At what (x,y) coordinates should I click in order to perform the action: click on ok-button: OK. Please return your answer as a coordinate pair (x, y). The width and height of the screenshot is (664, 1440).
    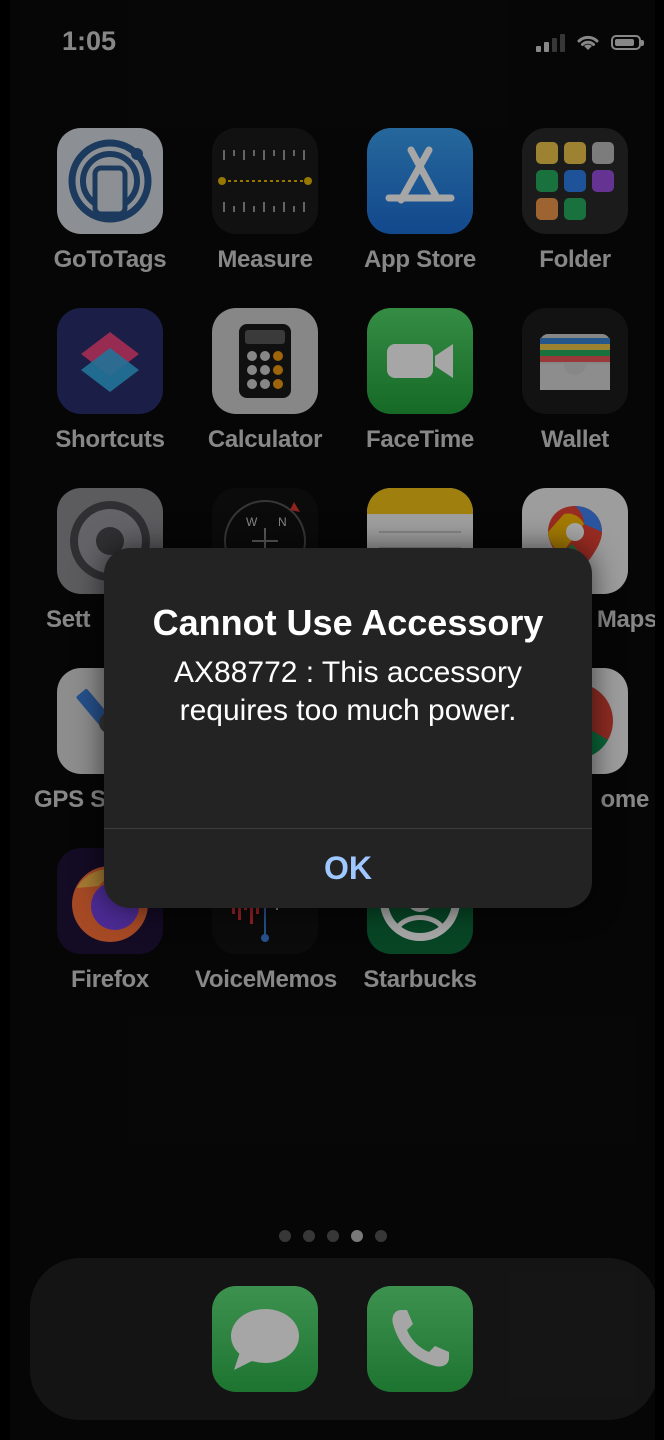
    Looking at the image, I should click on (348, 868).